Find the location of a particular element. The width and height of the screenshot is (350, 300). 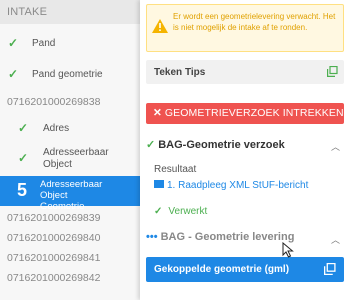

section-title-levering: ••• BAG - Geometrie levering is located at coordinates (220, 237).